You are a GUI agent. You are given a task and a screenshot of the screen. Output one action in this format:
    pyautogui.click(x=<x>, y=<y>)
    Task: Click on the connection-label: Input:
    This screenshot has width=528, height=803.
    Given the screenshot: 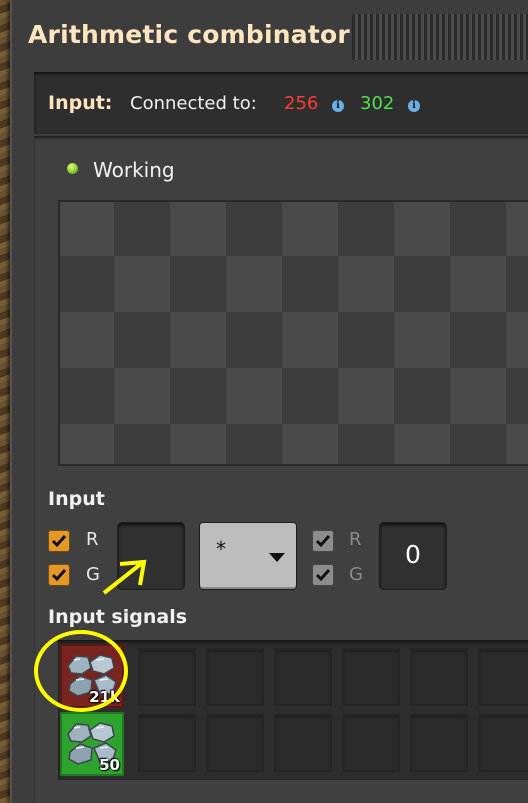 What is the action you would take?
    pyautogui.click(x=80, y=103)
    